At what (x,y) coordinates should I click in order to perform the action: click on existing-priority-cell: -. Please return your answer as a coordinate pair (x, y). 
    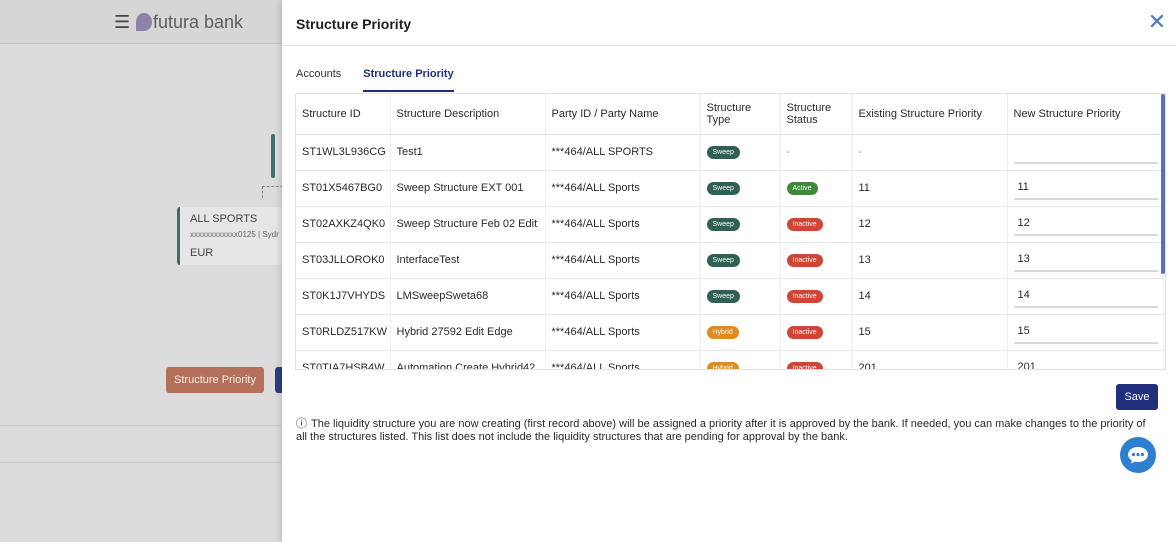
    Looking at the image, I should click on (930, 152).